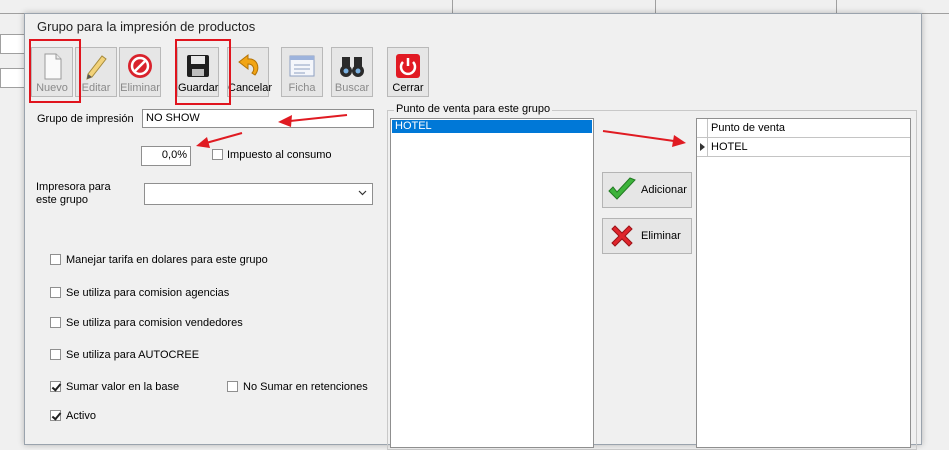  I want to click on cerrar-label: Cerrar, so click(408, 88).